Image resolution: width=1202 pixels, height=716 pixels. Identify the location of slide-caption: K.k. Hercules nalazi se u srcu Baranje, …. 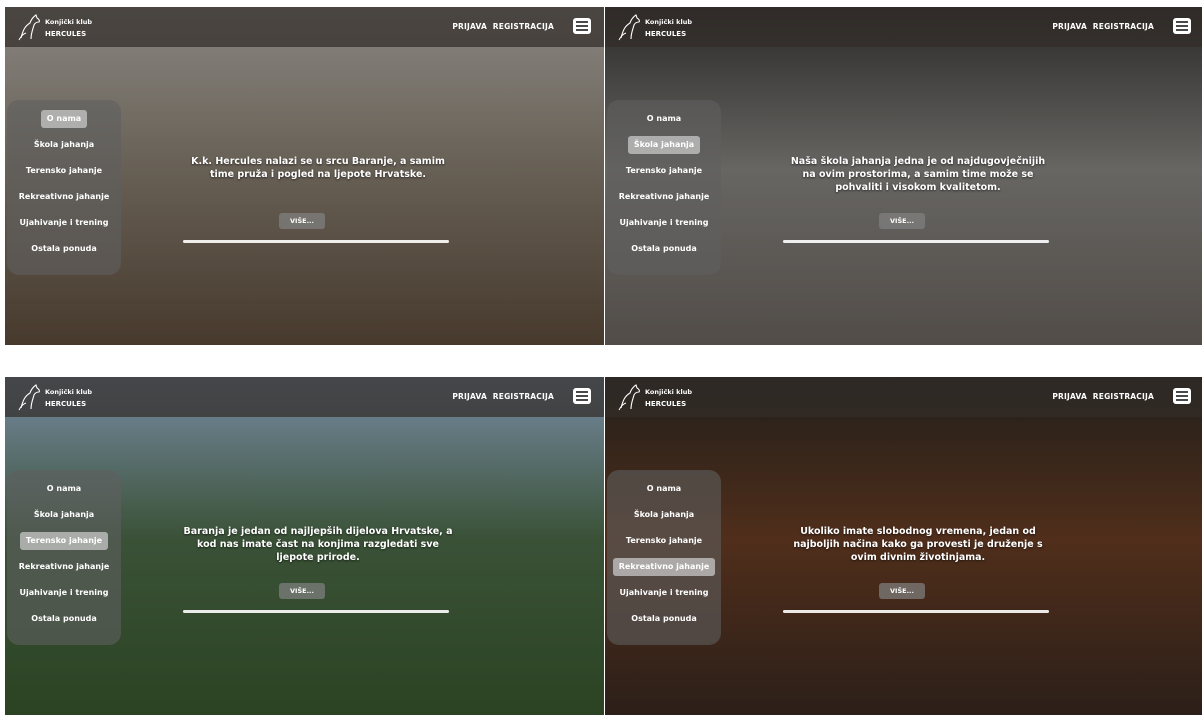
(318, 168).